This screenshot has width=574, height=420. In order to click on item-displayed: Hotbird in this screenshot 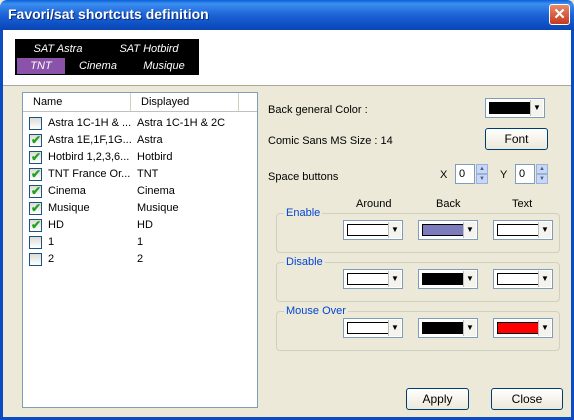, I will do `click(155, 157)`.